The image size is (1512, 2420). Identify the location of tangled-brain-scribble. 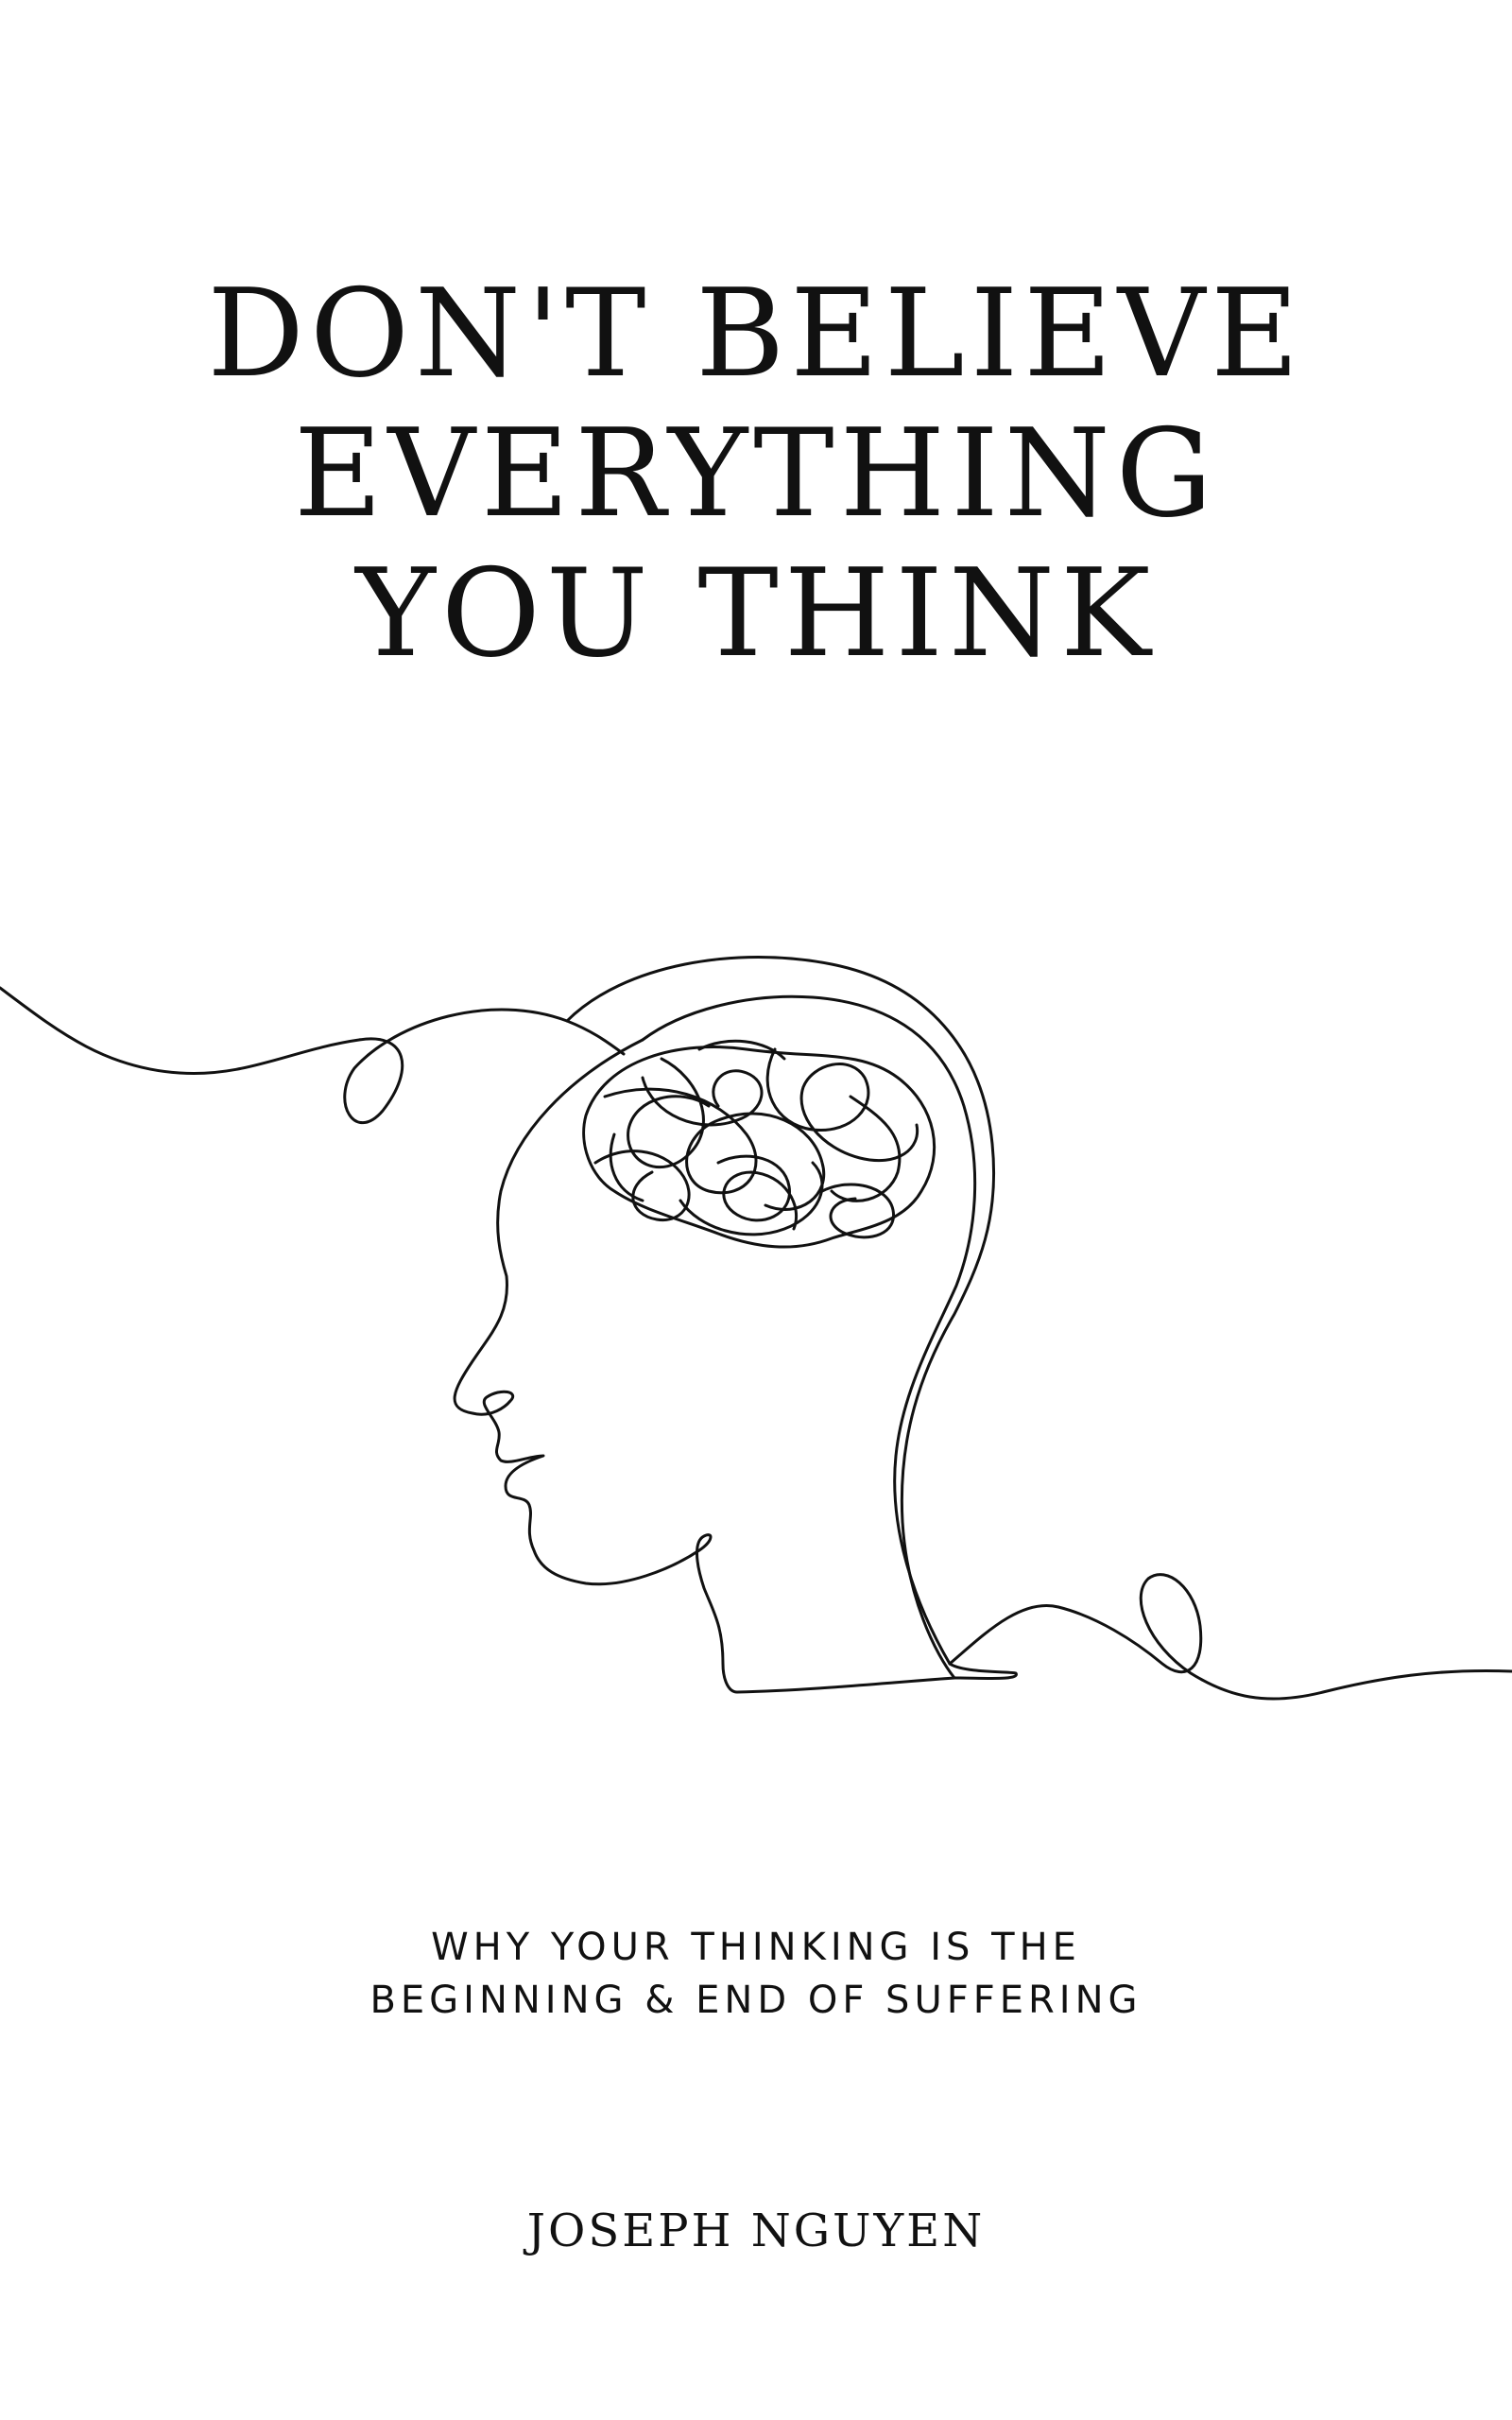
(759, 1144).